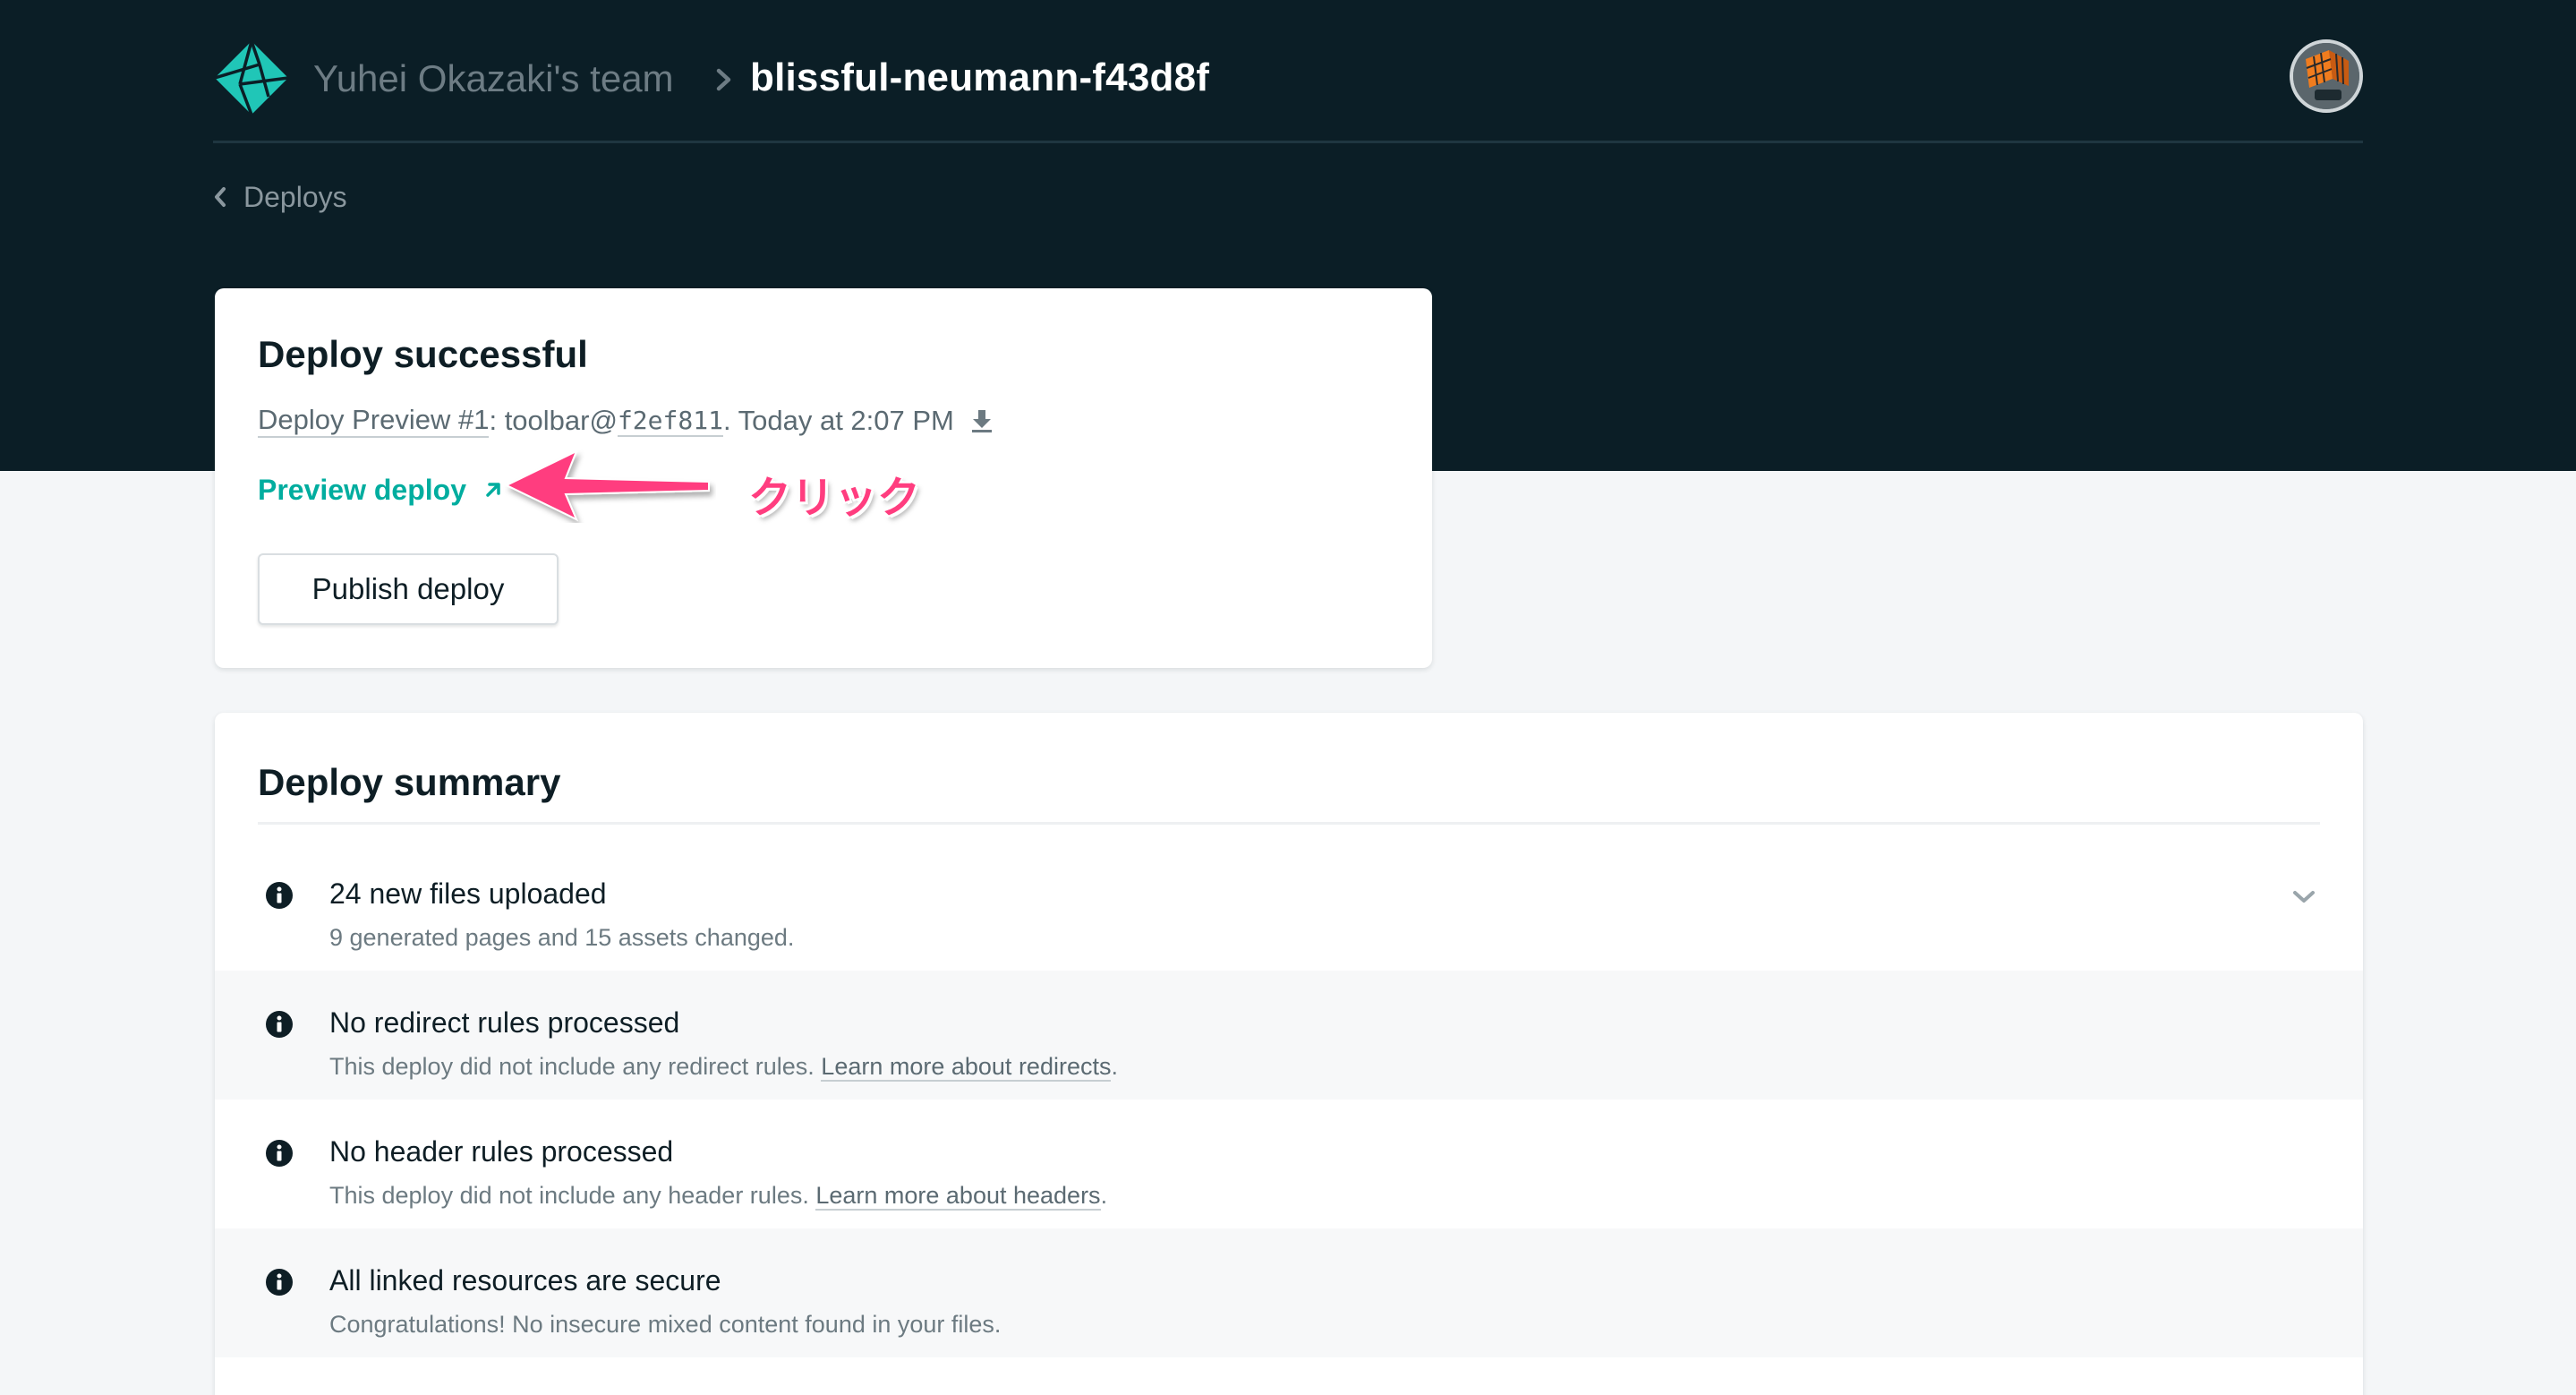 Image resolution: width=2576 pixels, height=1395 pixels. What do you see at coordinates (607, 486) in the screenshot?
I see `annotation-arrow-icon` at bounding box center [607, 486].